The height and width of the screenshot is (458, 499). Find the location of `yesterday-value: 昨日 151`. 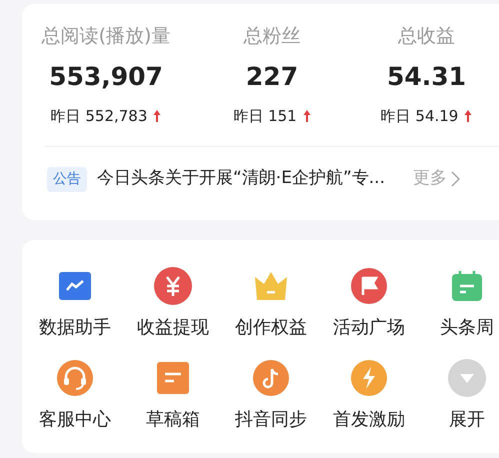

yesterday-value: 昨日 151 is located at coordinates (265, 116).